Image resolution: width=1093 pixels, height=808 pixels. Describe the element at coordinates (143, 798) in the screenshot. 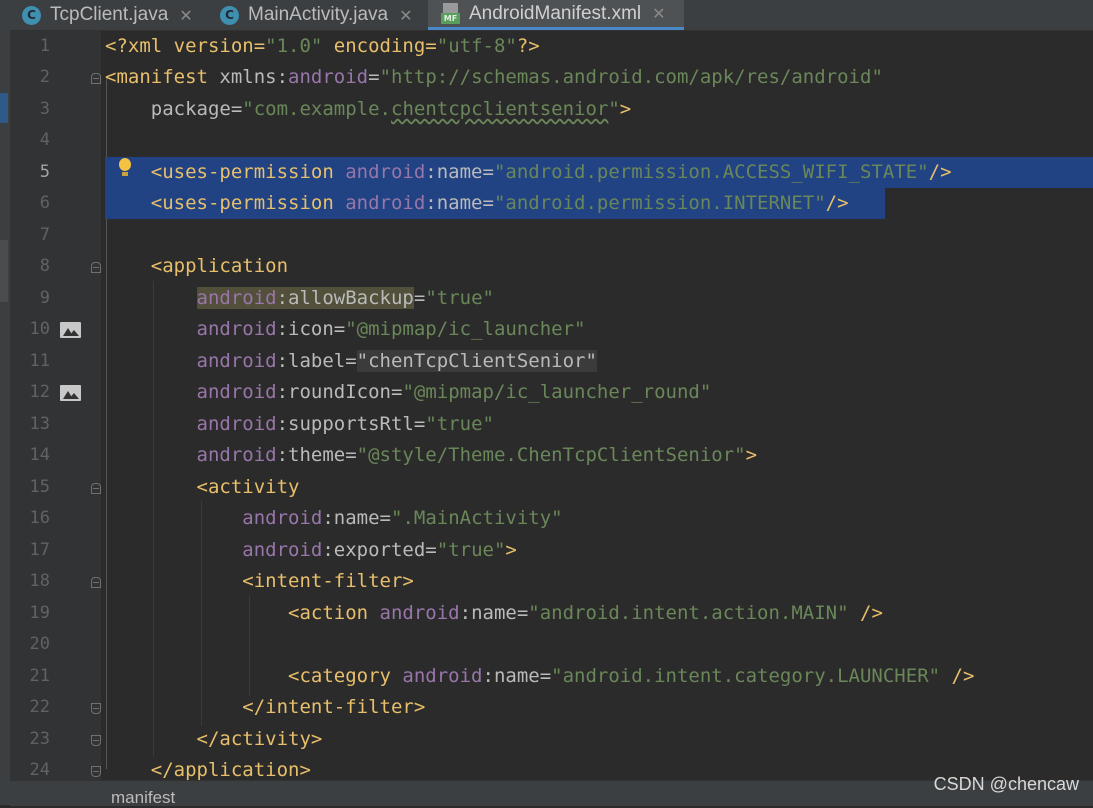

I see `breadcrumb-item-manifest: manifest` at that location.